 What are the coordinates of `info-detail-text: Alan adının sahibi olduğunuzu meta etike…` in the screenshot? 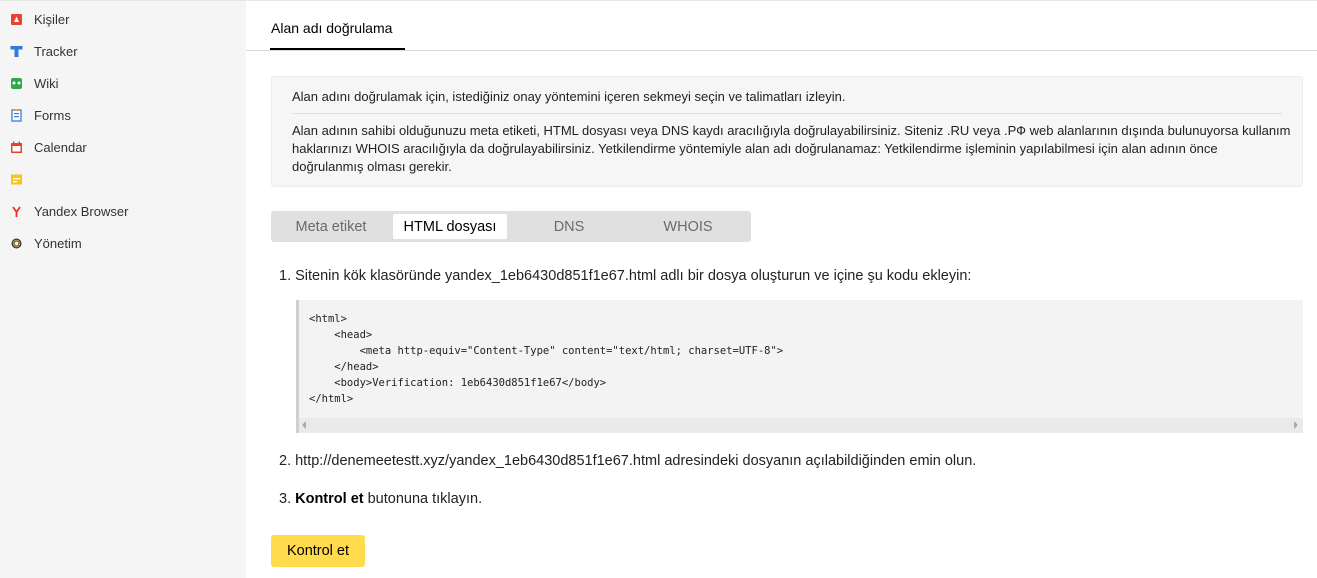 It's located at (791, 148).